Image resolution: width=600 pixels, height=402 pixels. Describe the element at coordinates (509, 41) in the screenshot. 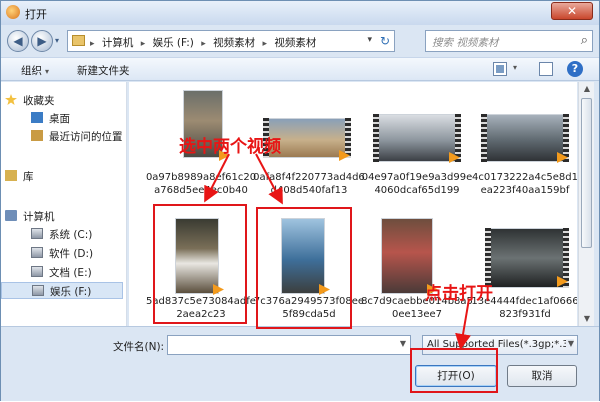

I see `search-input: 搜索 视频素材 ⌕` at that location.